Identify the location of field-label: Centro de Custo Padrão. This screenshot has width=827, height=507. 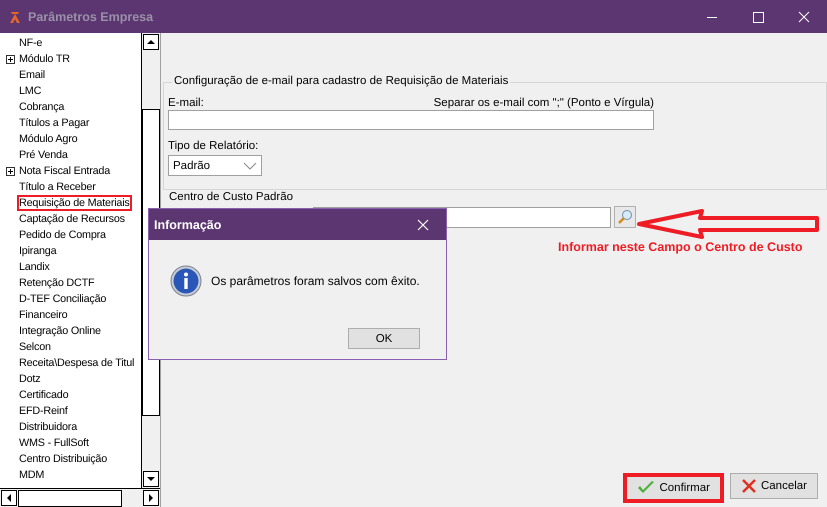
(231, 197).